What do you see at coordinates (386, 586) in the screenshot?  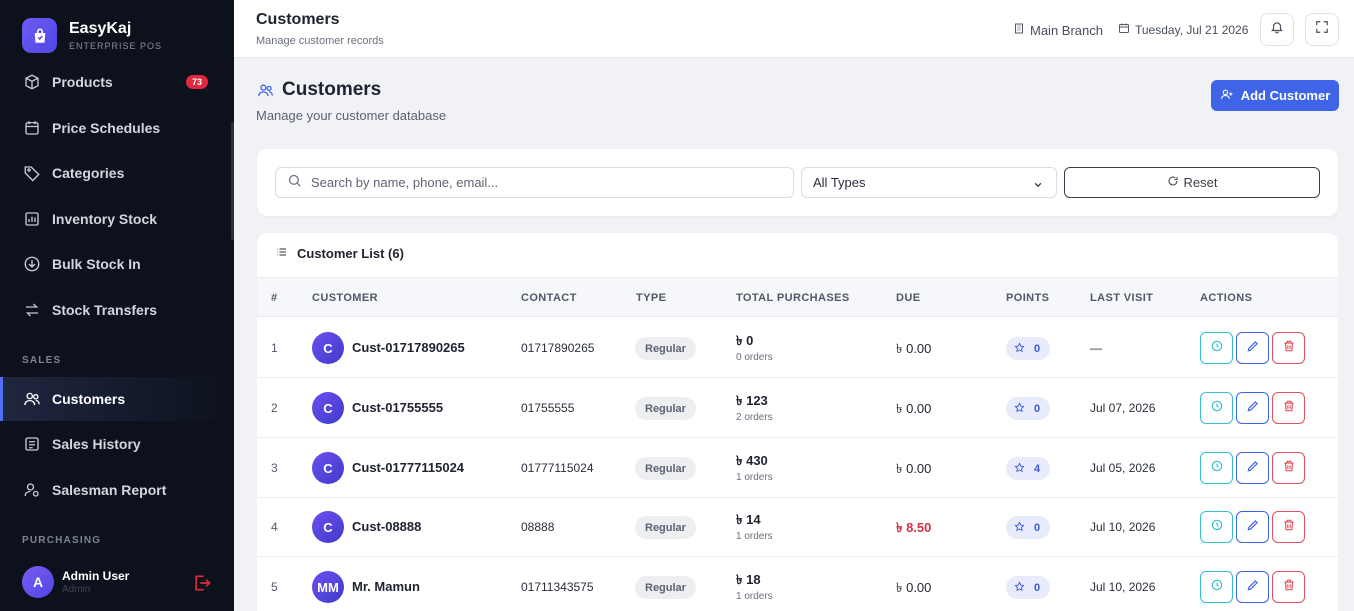 I see `customer-name: Mr. Mamun` at bounding box center [386, 586].